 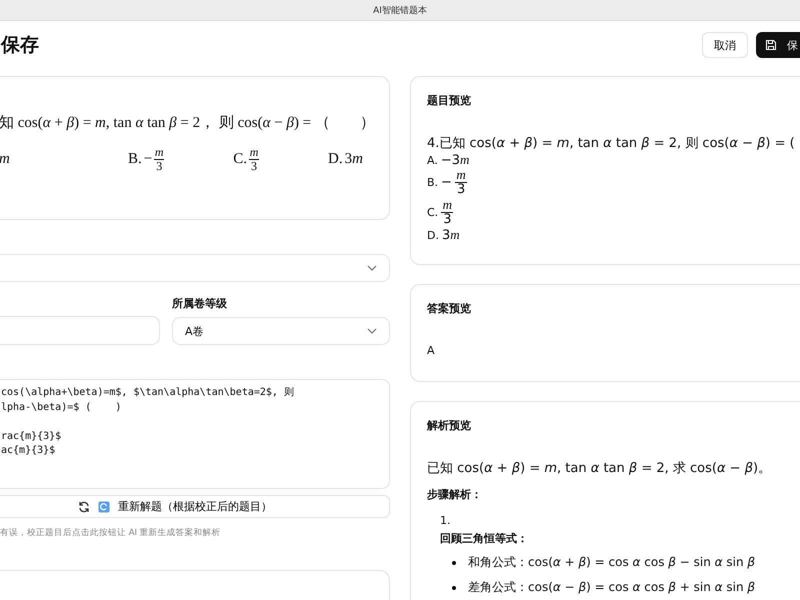 What do you see at coordinates (725, 45) in the screenshot?
I see `cancel-button: 取消` at bounding box center [725, 45].